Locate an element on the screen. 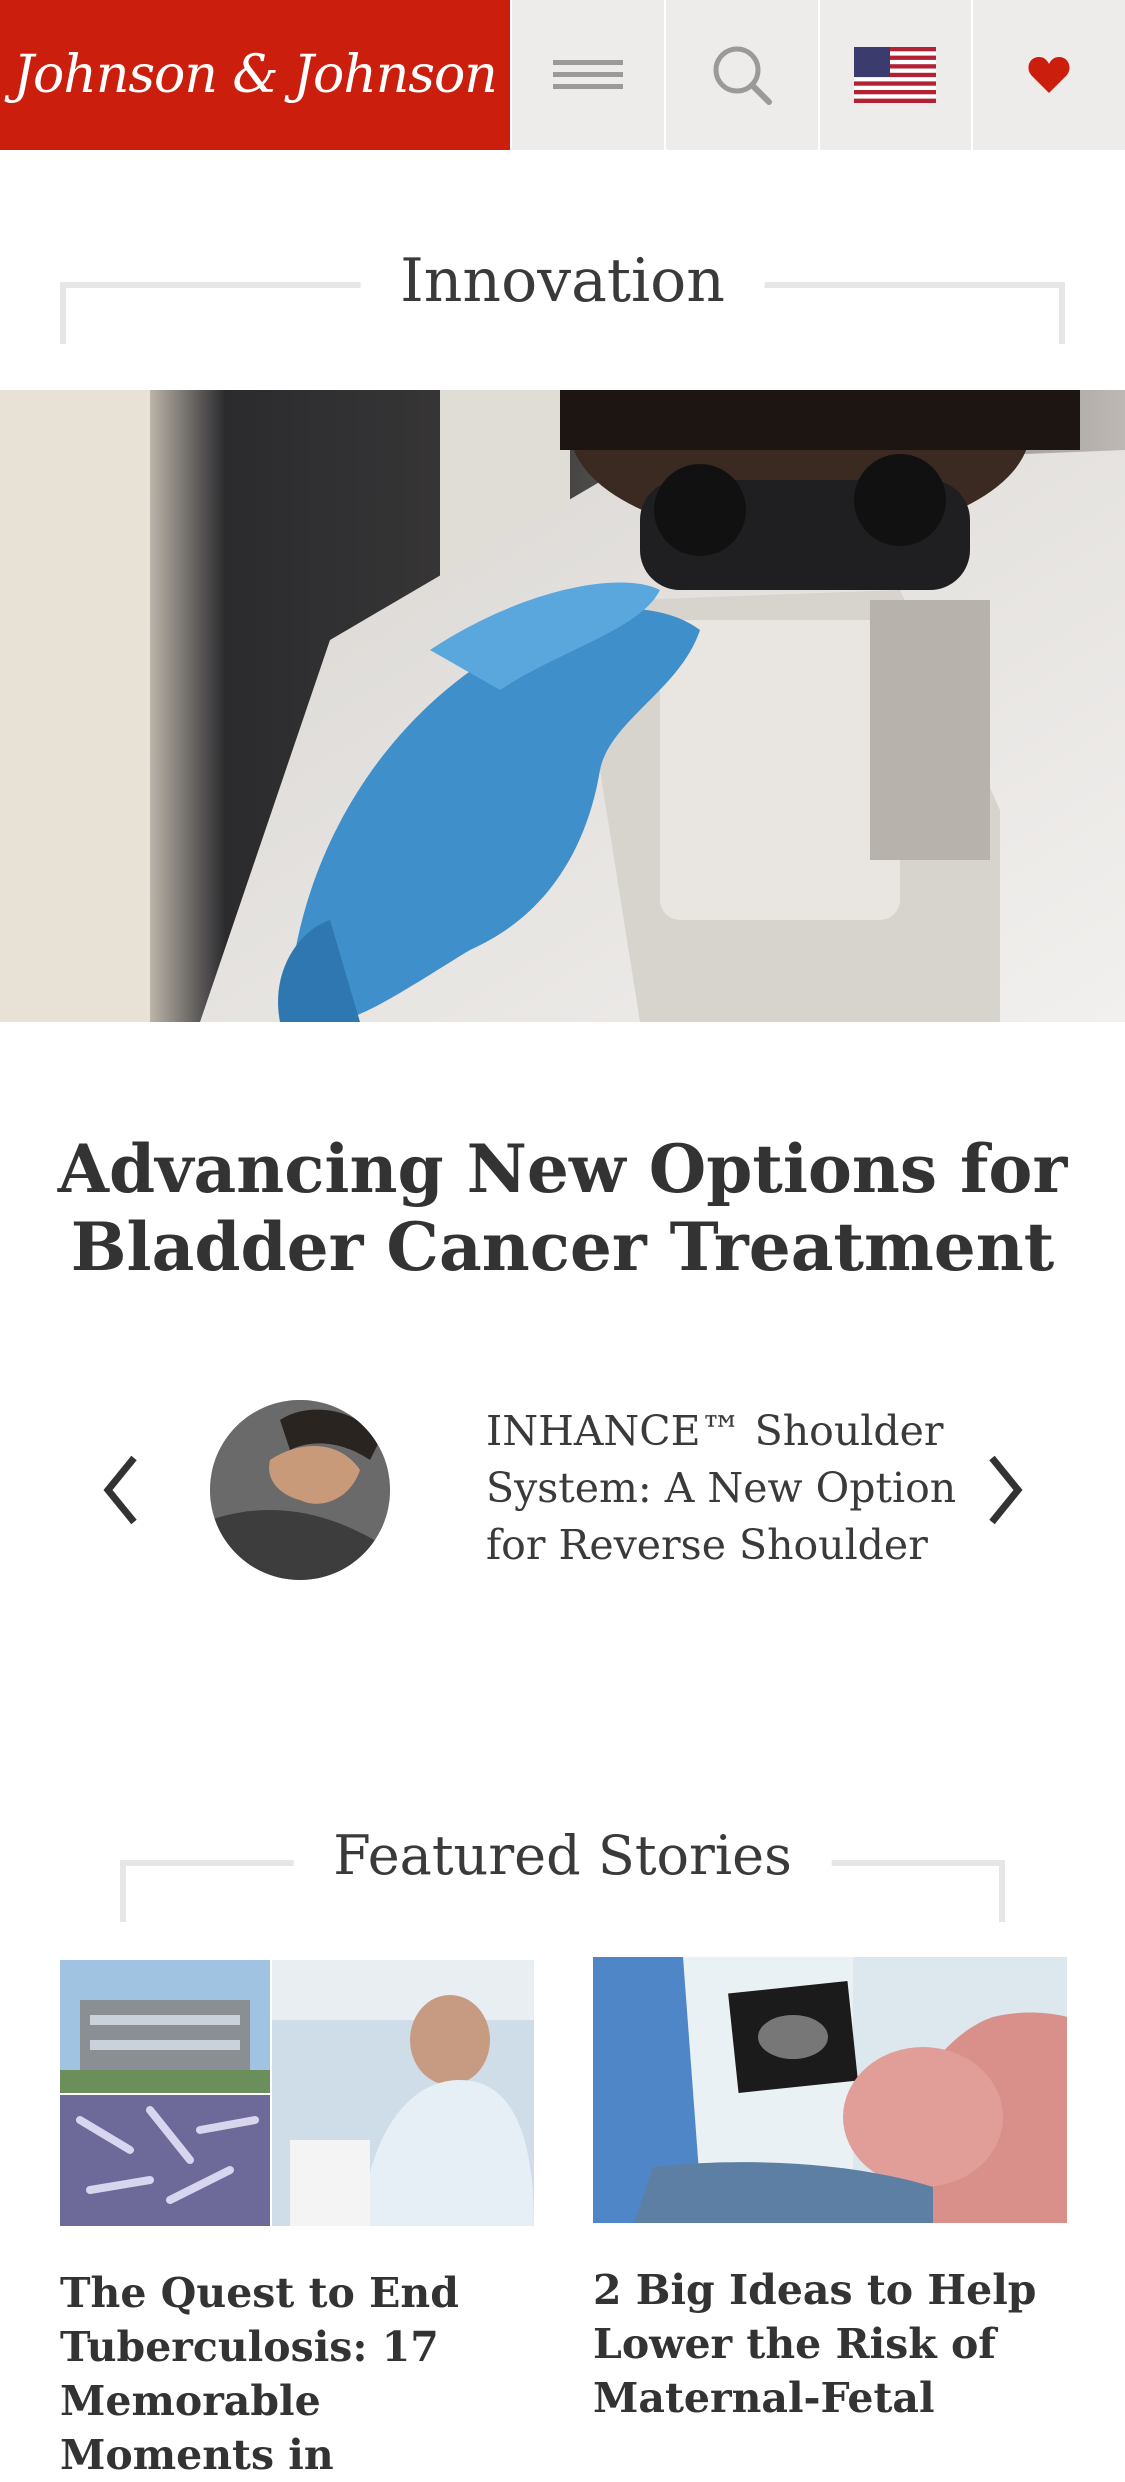 This screenshot has height=2482, width=1125. carousel-thumbnail is located at coordinates (300, 1490).